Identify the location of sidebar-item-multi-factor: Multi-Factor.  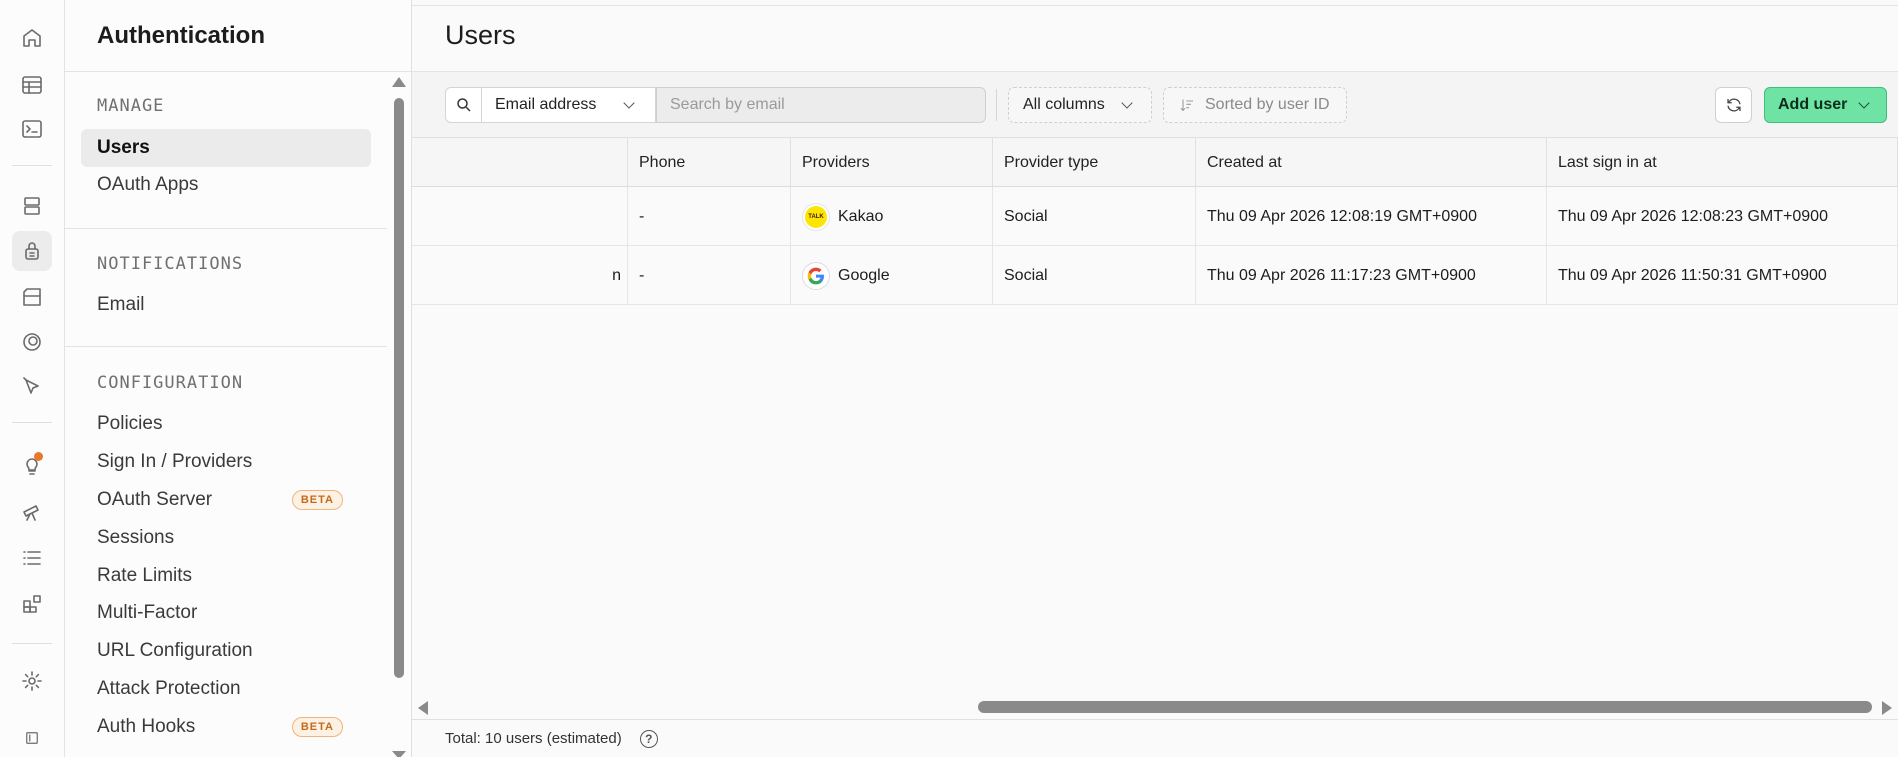
(226, 613).